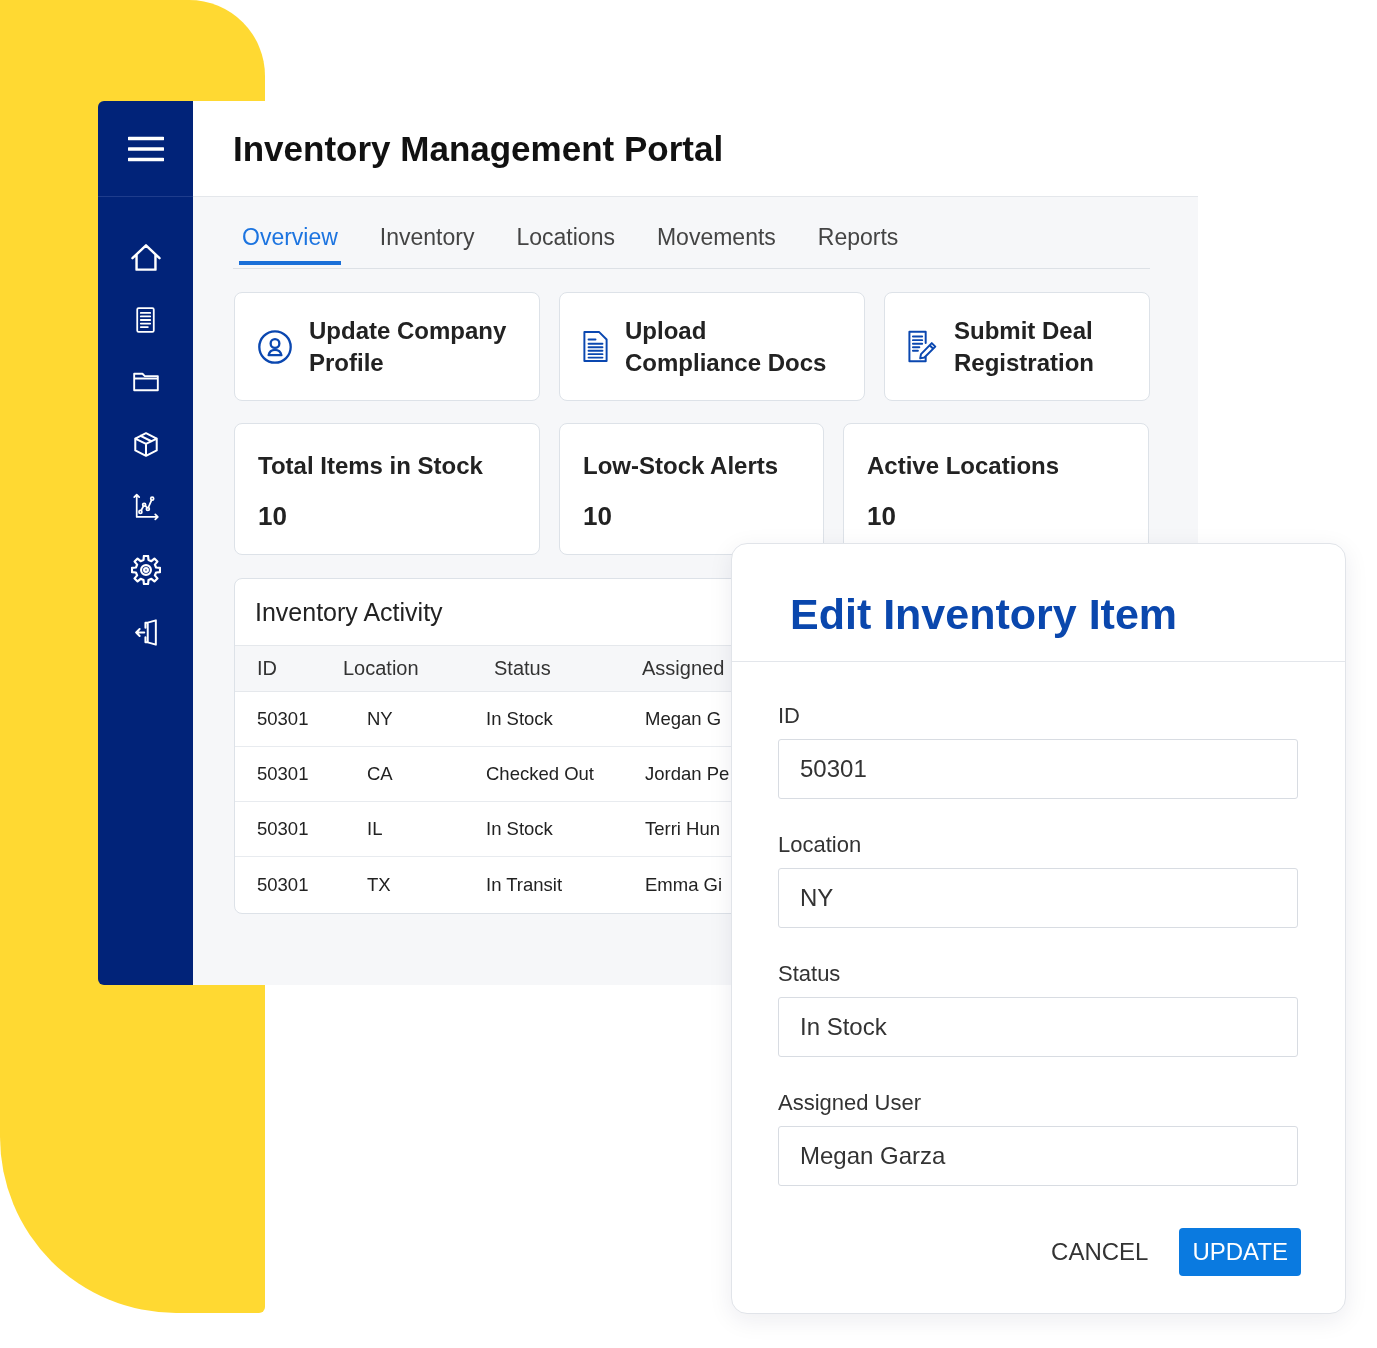 The height and width of the screenshot is (1348, 1377). Describe the element at coordinates (380, 719) in the screenshot. I see `table-cell: NY` at that location.